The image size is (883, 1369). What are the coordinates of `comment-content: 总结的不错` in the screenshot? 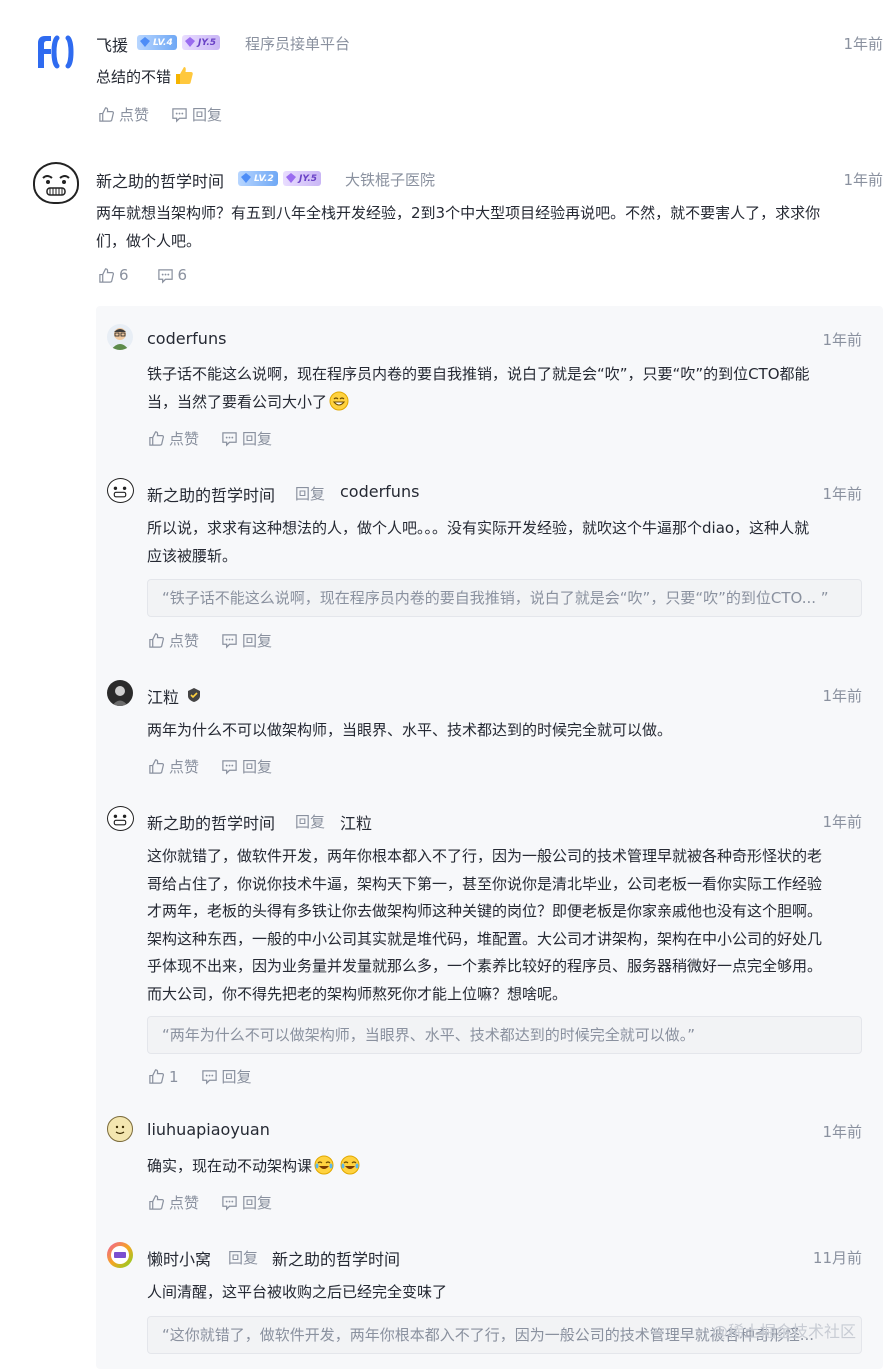 It's located at (145, 78).